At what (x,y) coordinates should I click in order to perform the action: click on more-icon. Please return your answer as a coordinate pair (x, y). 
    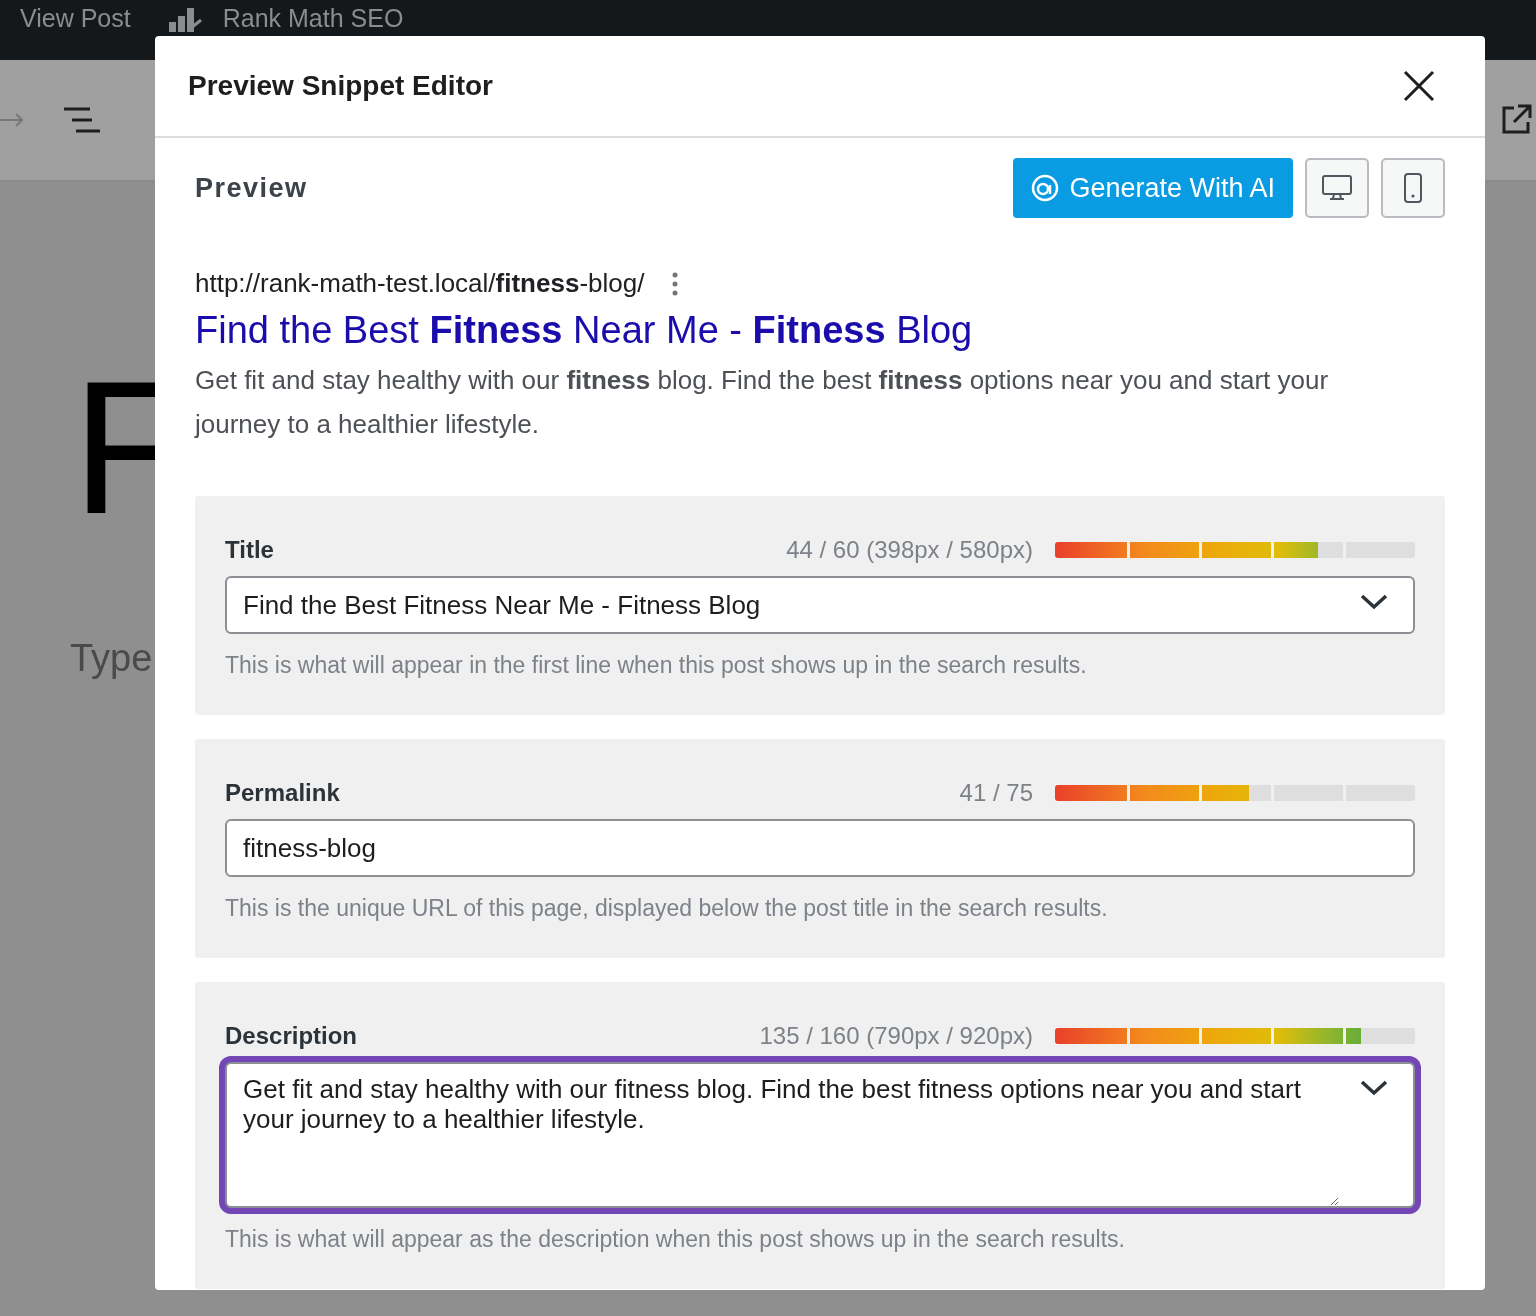
    Looking at the image, I should click on (675, 283).